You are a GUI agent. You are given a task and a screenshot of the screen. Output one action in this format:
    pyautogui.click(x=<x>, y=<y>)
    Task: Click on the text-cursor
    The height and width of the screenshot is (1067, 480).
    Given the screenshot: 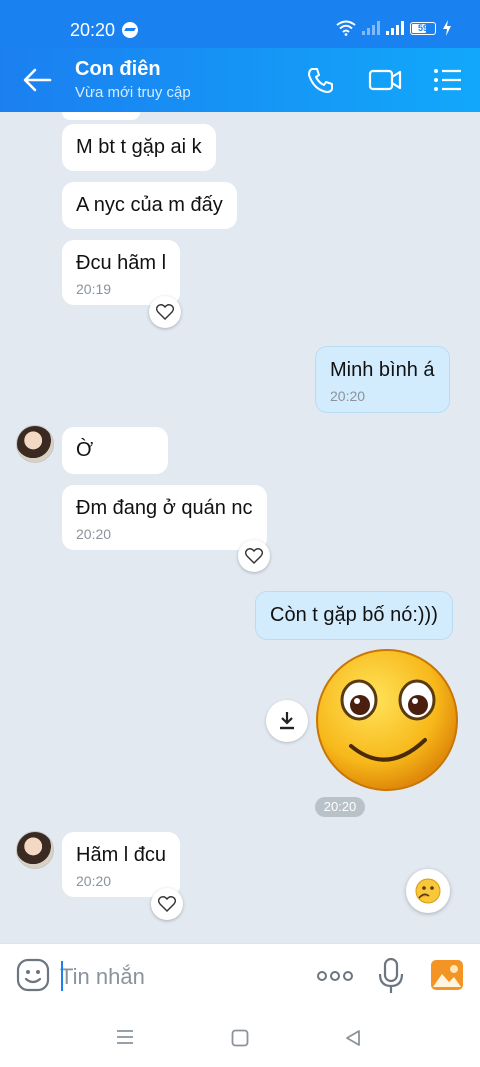 What is the action you would take?
    pyautogui.click(x=62, y=976)
    